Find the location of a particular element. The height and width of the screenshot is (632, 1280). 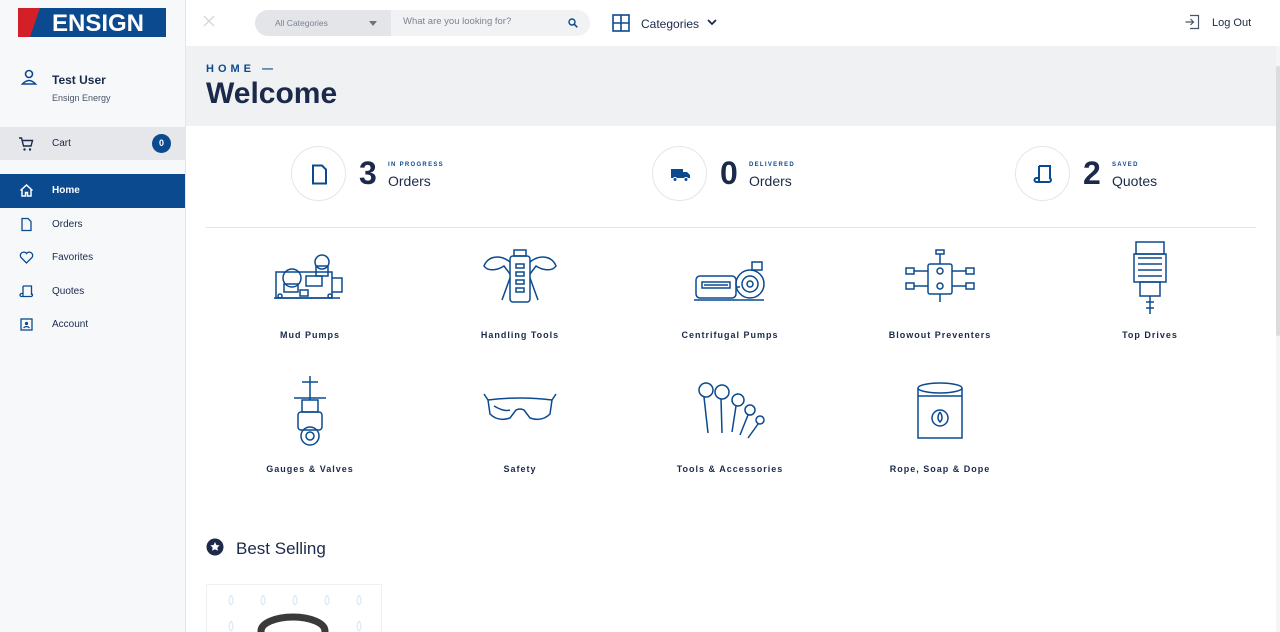

product-image is located at coordinates (295, 613).